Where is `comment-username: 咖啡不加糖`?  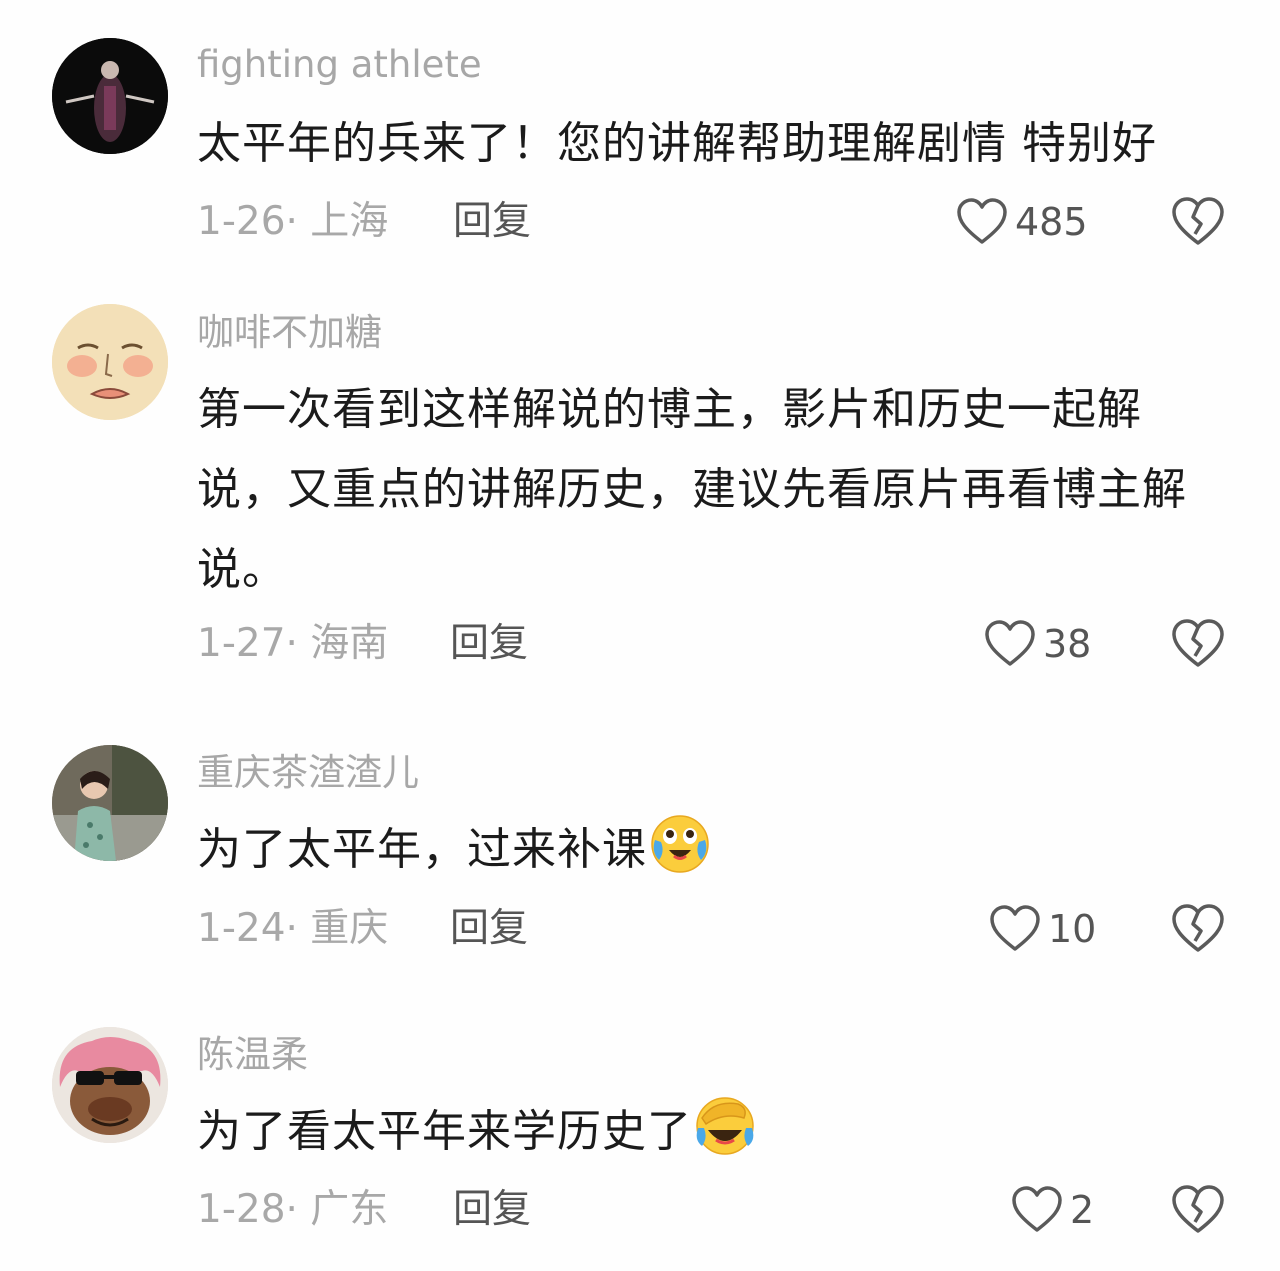 comment-username: 咖啡不加糖 is located at coordinates (289, 333).